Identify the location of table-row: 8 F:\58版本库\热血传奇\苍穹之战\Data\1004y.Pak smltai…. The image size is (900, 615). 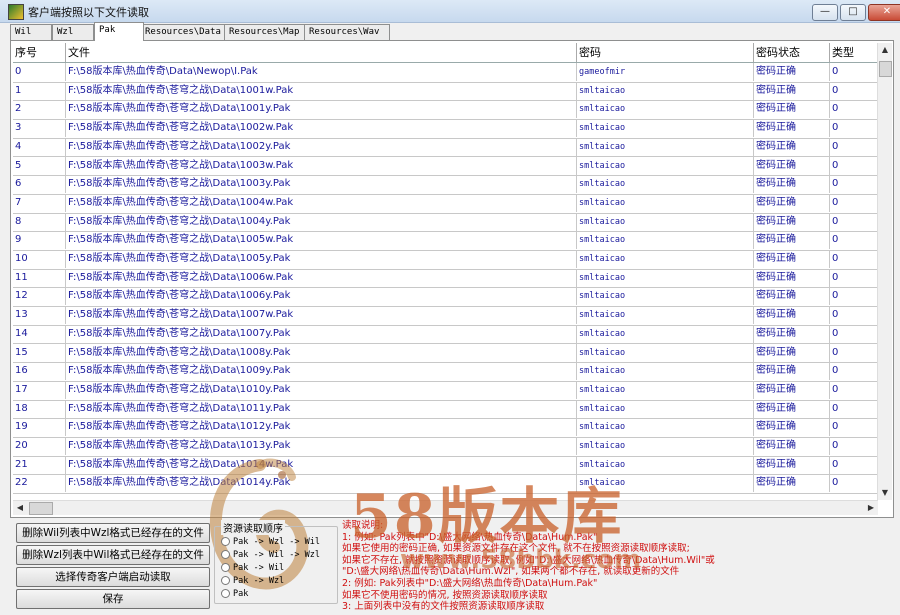
(445, 222).